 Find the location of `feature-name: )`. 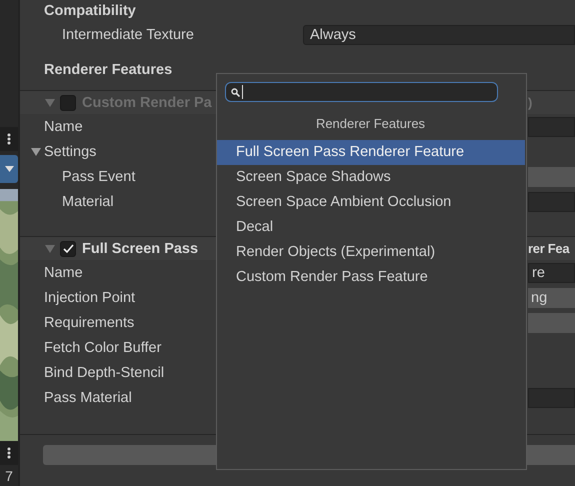

feature-name: ) is located at coordinates (530, 102).